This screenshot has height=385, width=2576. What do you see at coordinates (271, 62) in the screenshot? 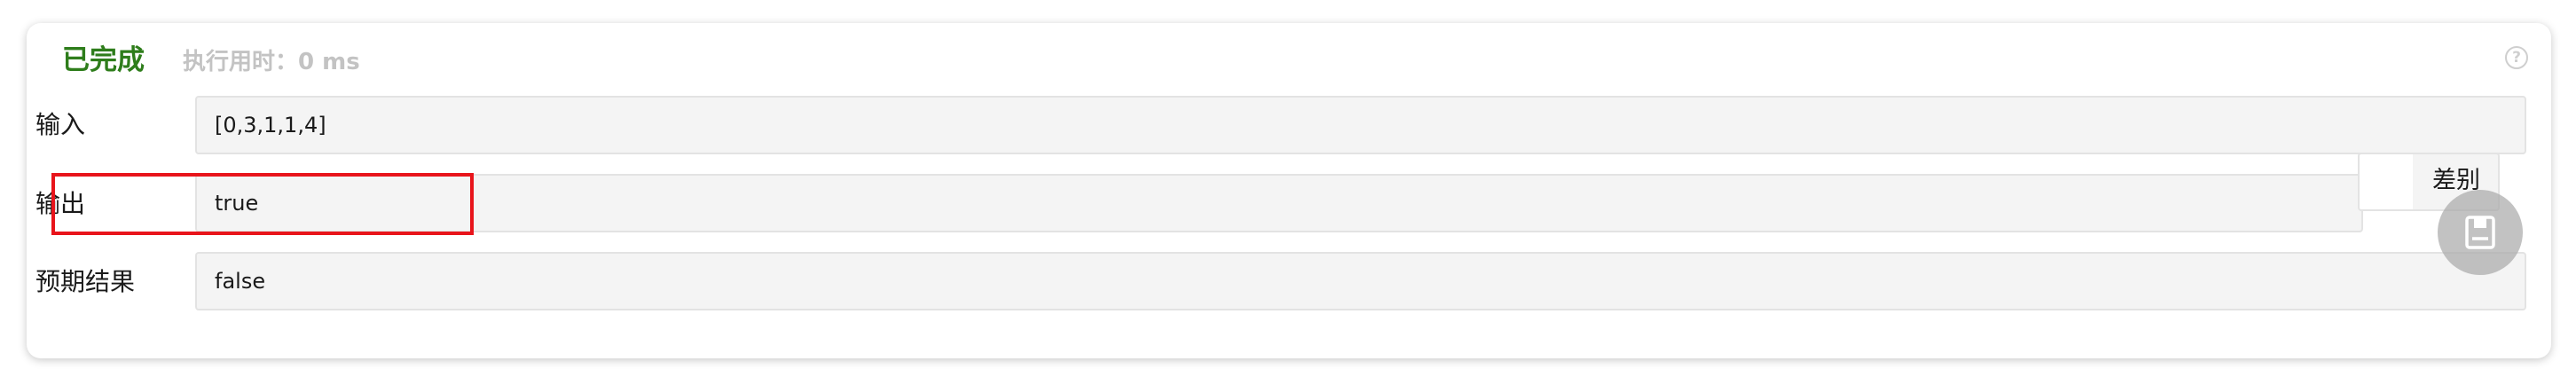
I see `runtime-text: 执行用时：0 ms` at bounding box center [271, 62].